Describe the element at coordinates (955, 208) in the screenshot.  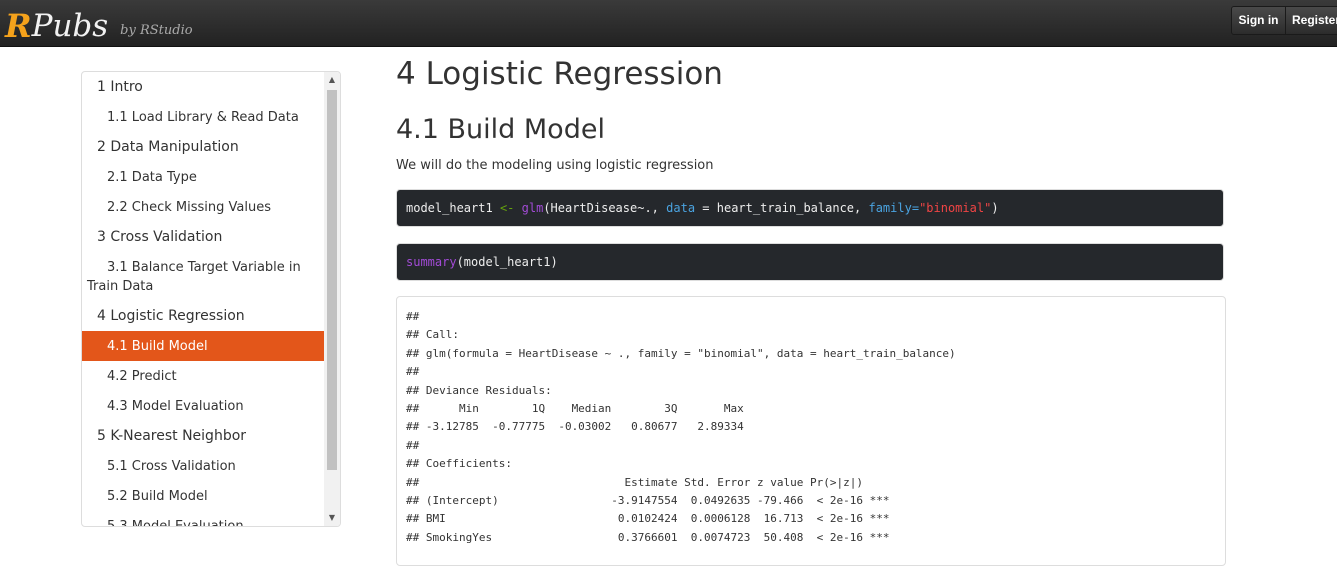
I see `code-string: "binomial"` at that location.